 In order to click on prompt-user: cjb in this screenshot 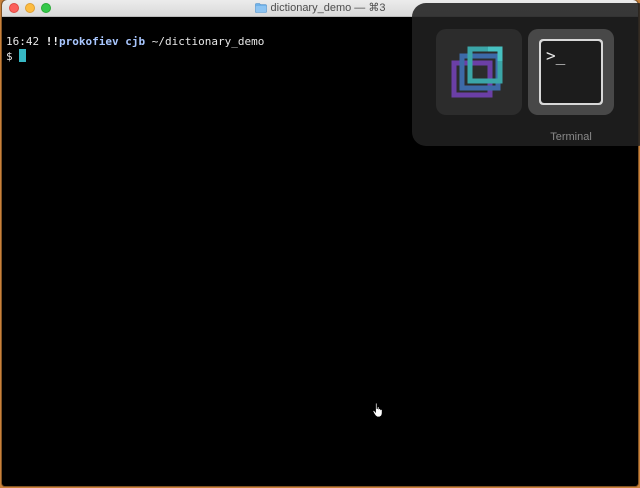, I will do `click(135, 41)`.